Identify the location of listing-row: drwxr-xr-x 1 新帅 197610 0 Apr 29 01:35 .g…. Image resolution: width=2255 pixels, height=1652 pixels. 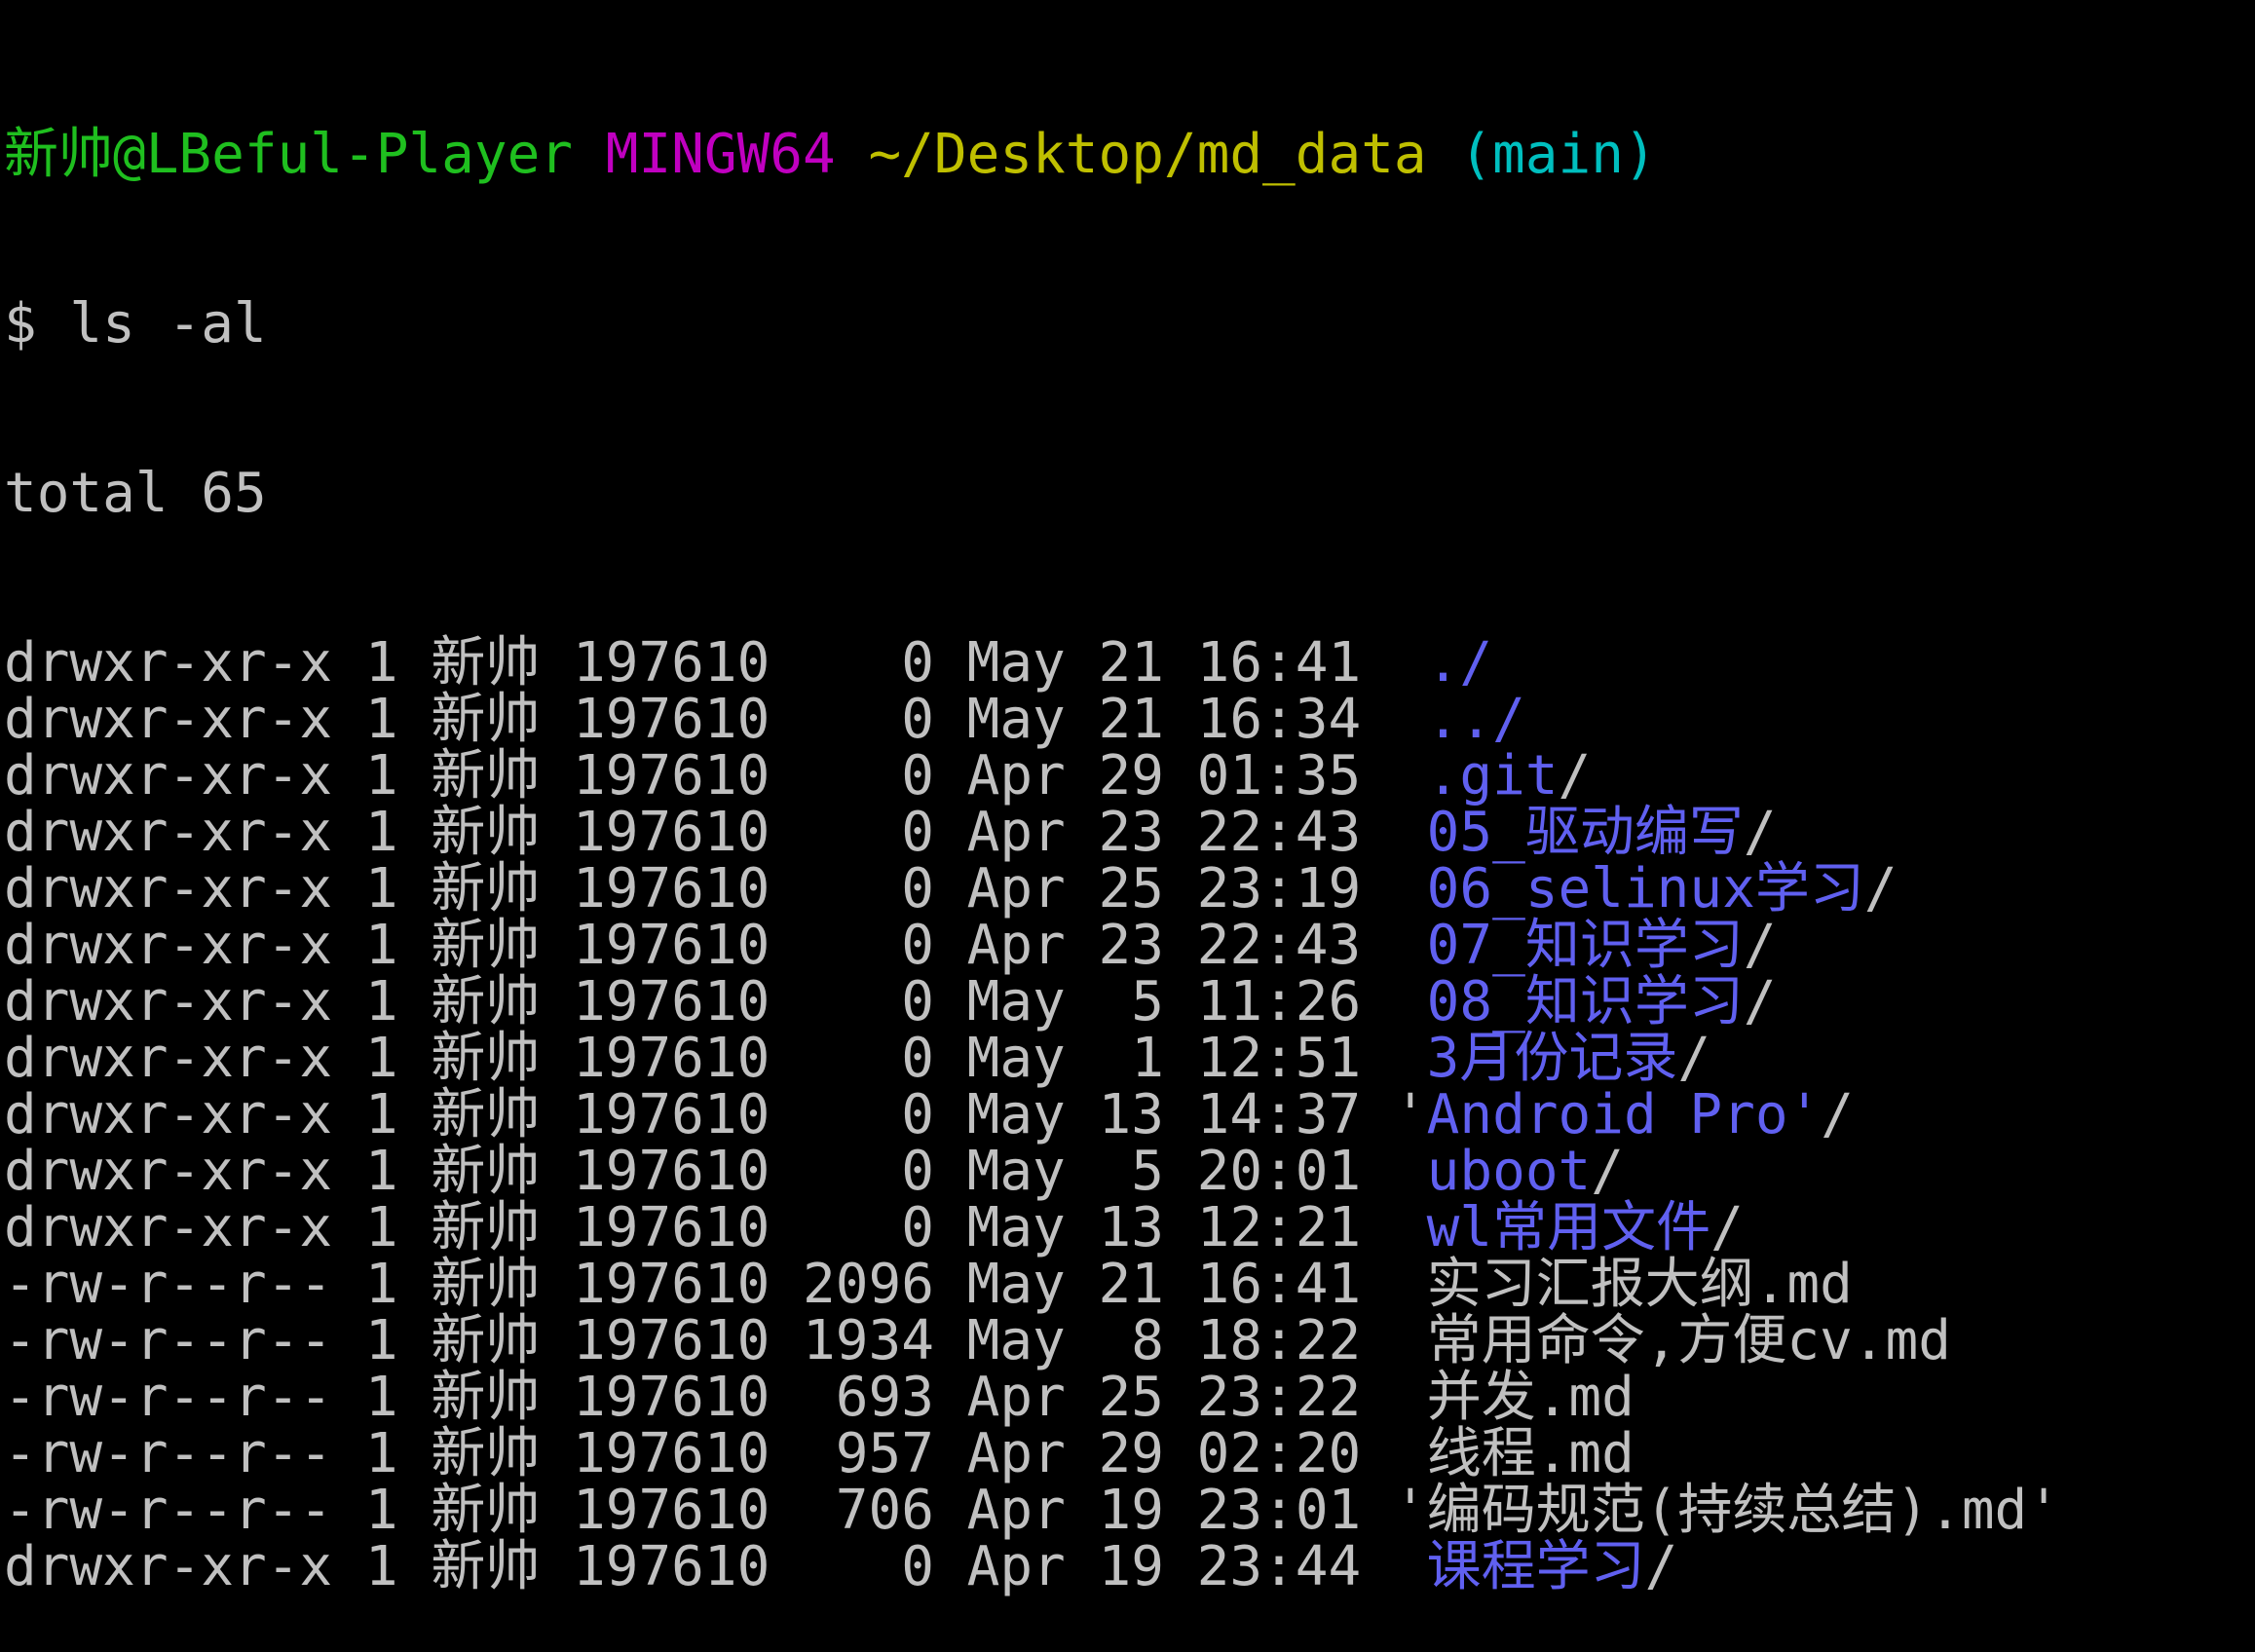
(1129, 777).